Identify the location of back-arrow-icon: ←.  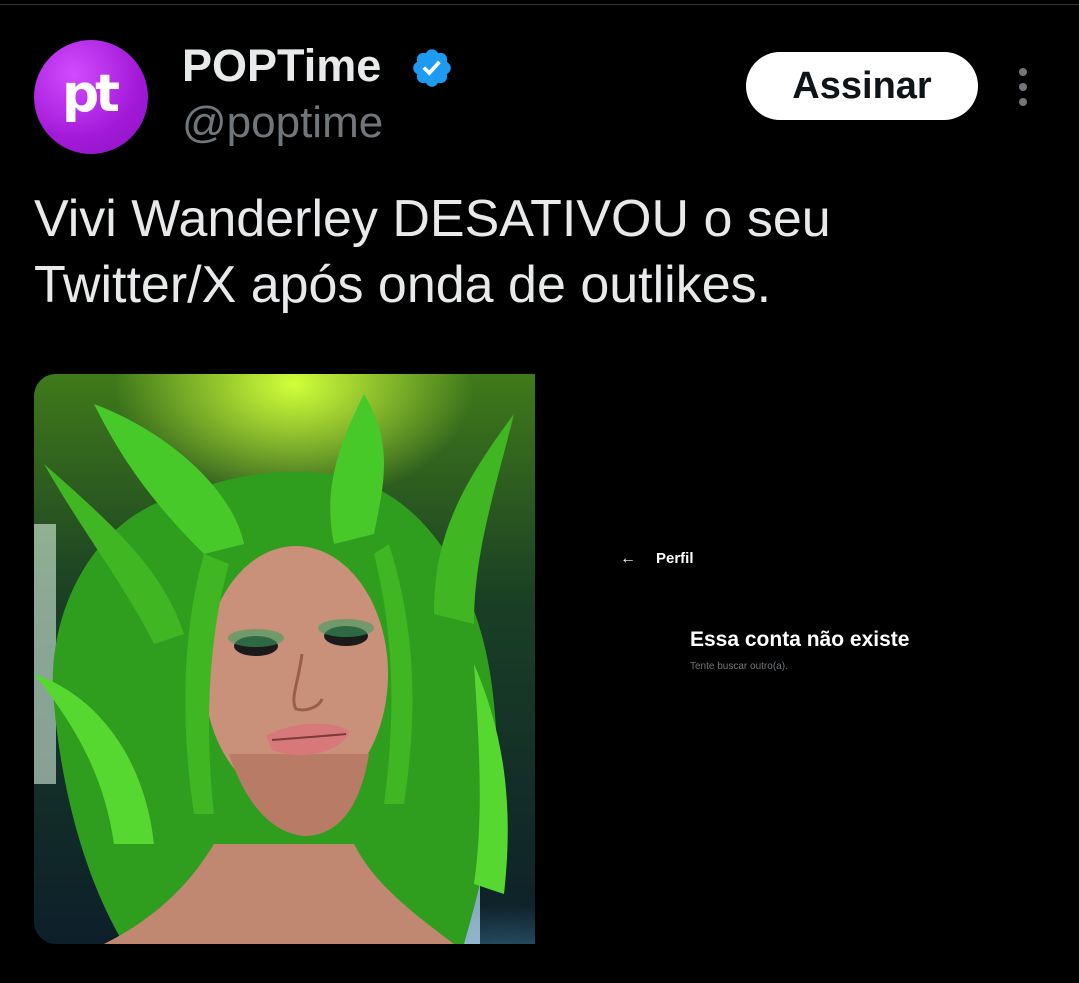
(628, 558).